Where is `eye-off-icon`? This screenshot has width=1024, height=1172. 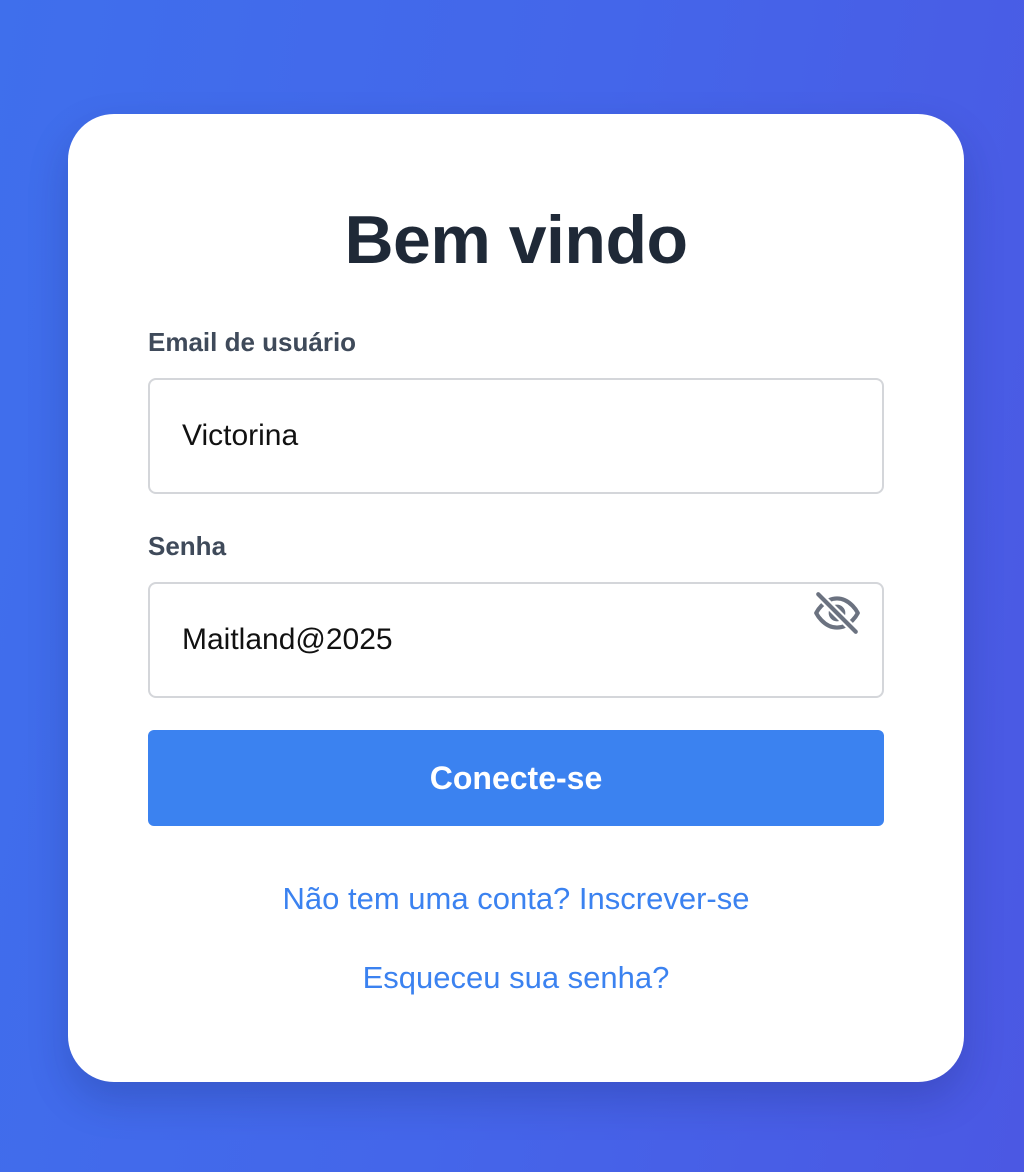
eye-off-icon is located at coordinates (837, 613).